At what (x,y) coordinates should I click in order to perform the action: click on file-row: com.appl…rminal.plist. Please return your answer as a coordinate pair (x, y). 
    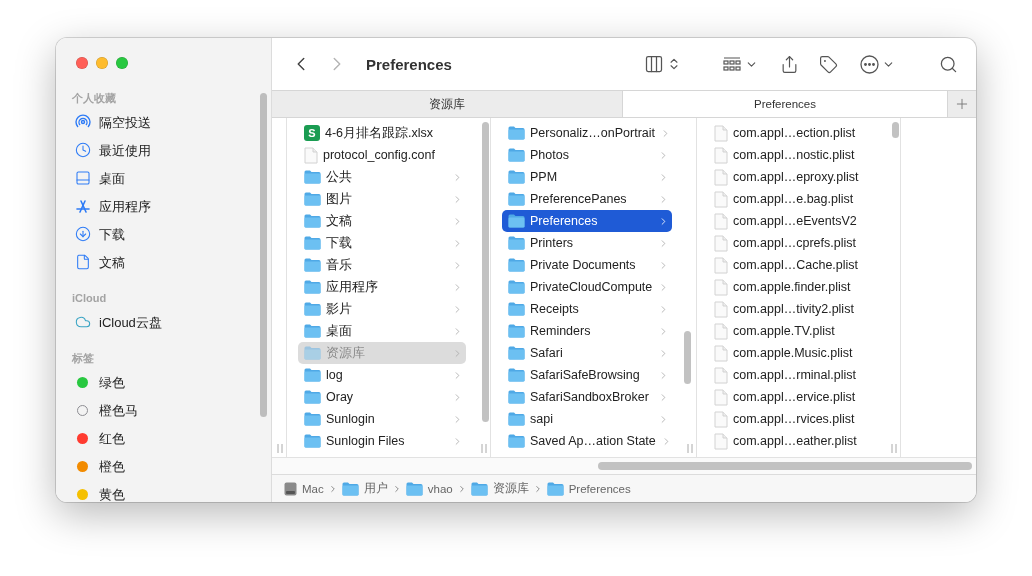
    Looking at the image, I should click on (792, 375).